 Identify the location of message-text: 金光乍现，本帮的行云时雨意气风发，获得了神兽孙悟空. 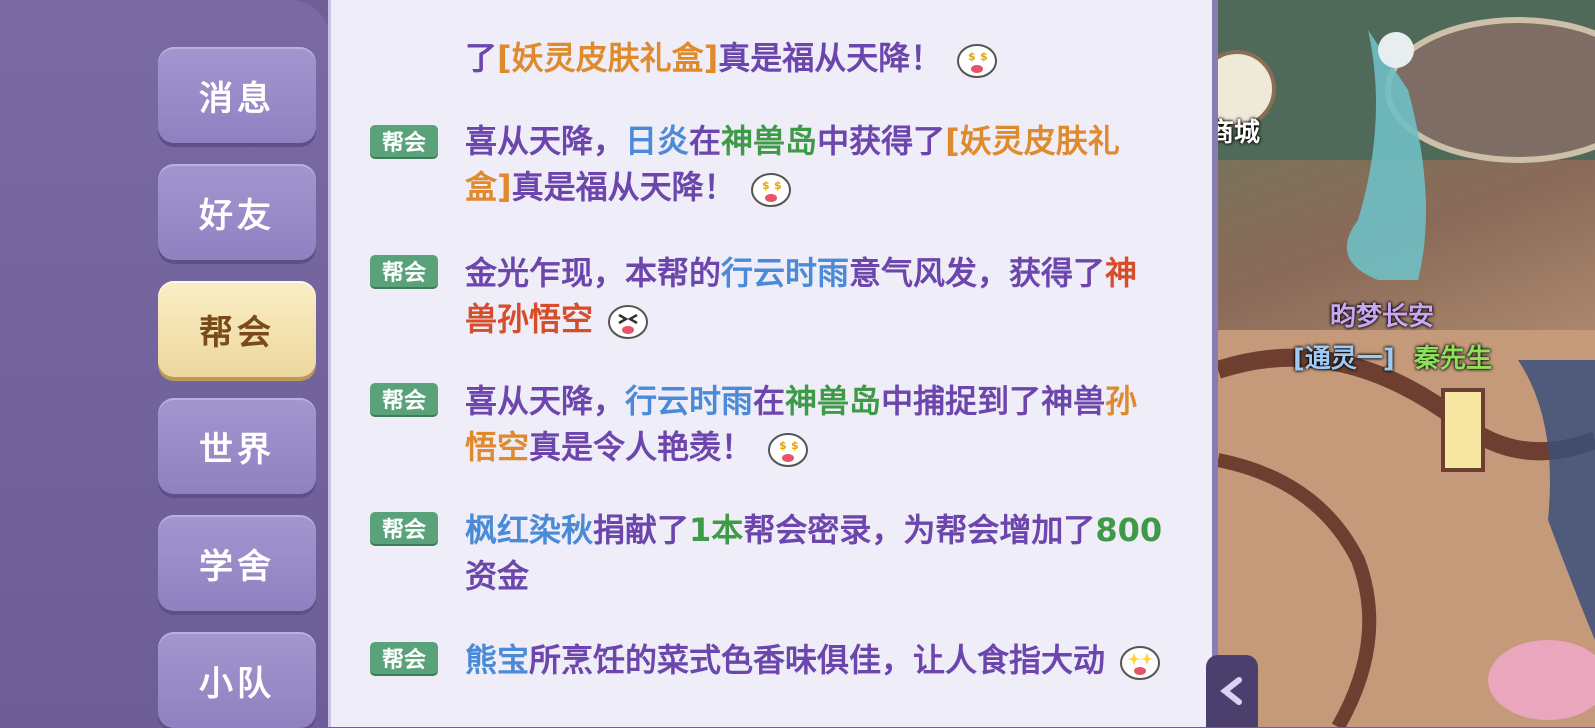
(815, 296).